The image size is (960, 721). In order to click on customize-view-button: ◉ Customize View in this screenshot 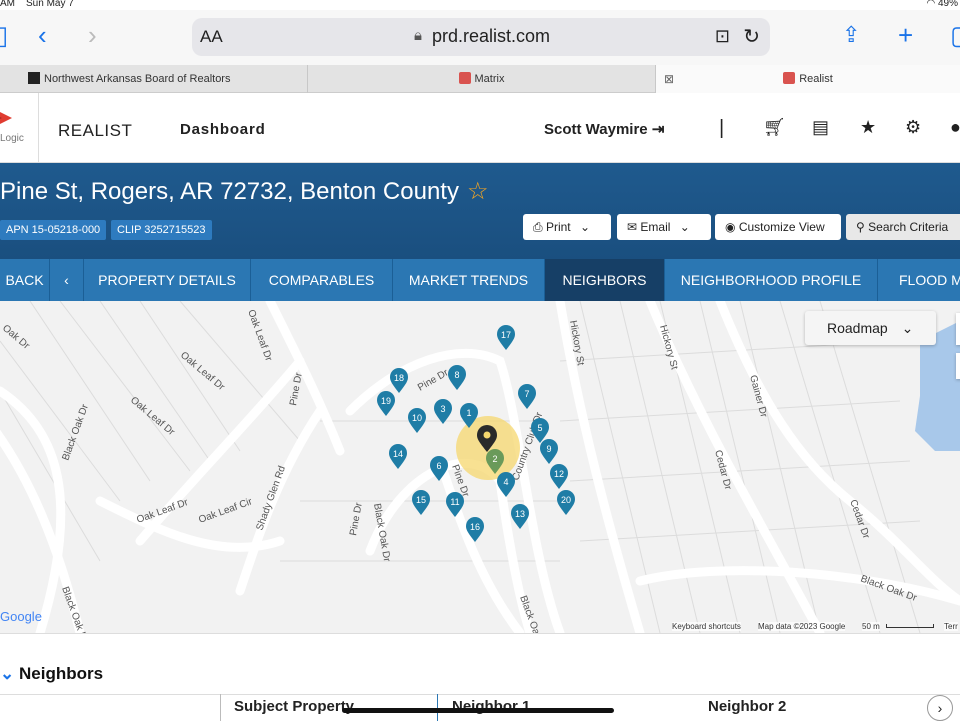, I will do `click(778, 227)`.